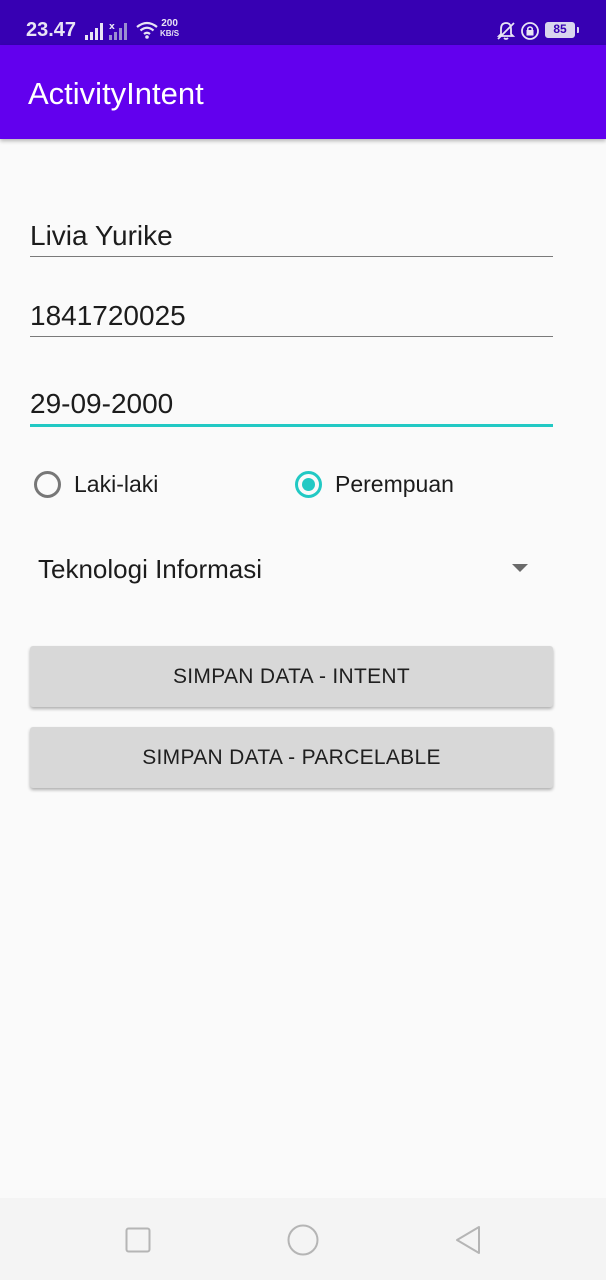  I want to click on radio-laki-laki: Laki-laki, so click(96, 484).